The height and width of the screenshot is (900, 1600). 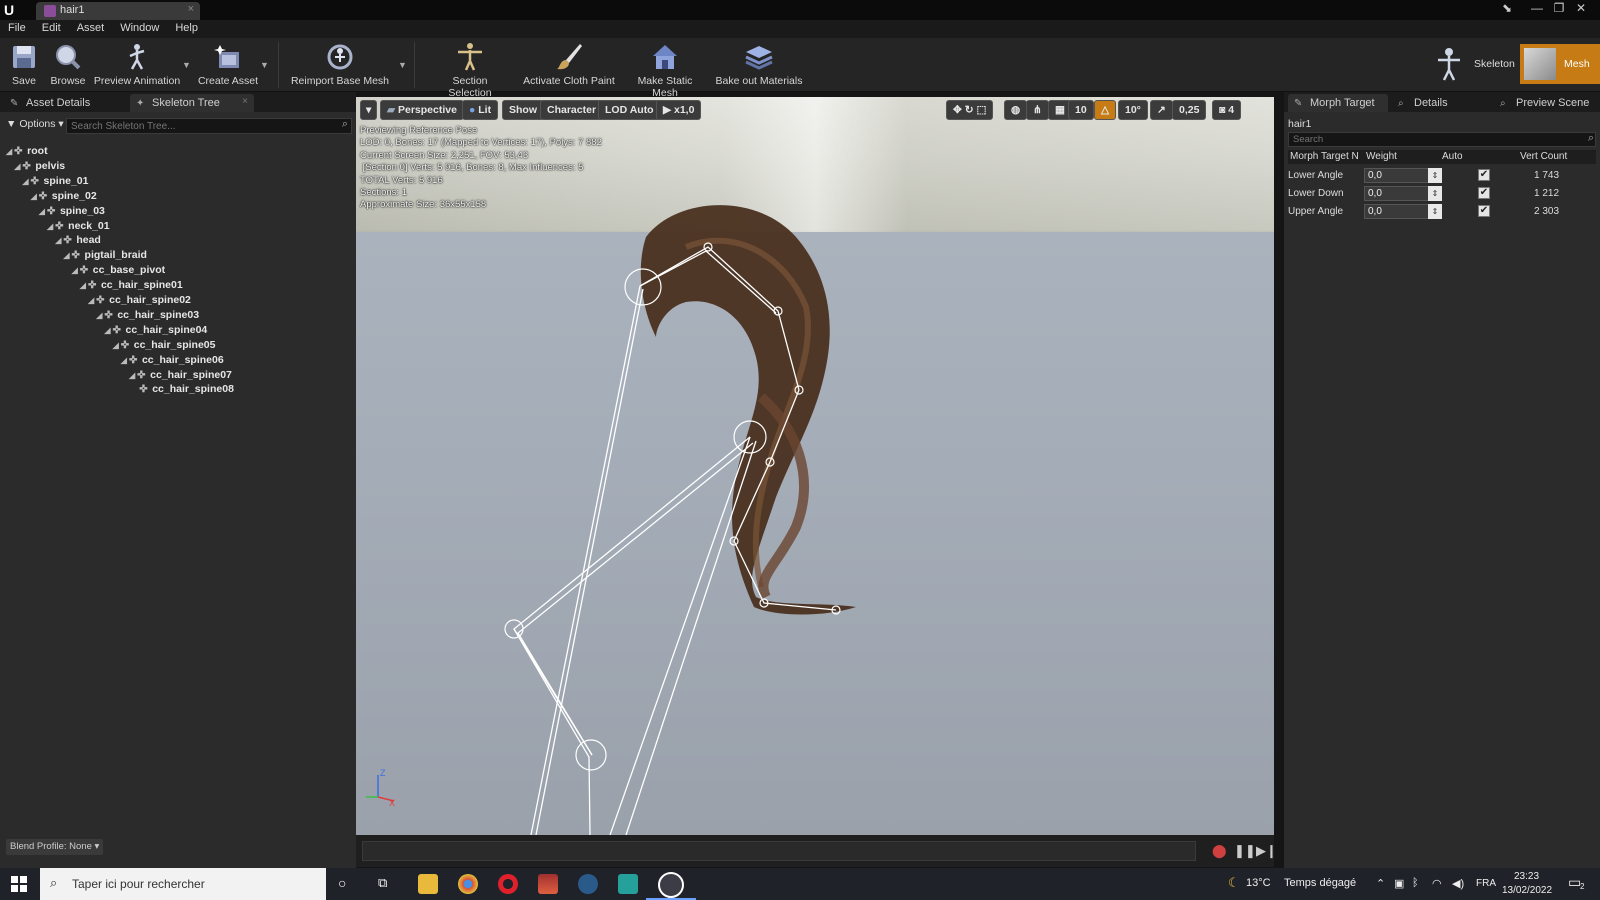 What do you see at coordinates (340, 65) in the screenshot?
I see `reimport-base-mesh-button: Reimport Base Mesh` at bounding box center [340, 65].